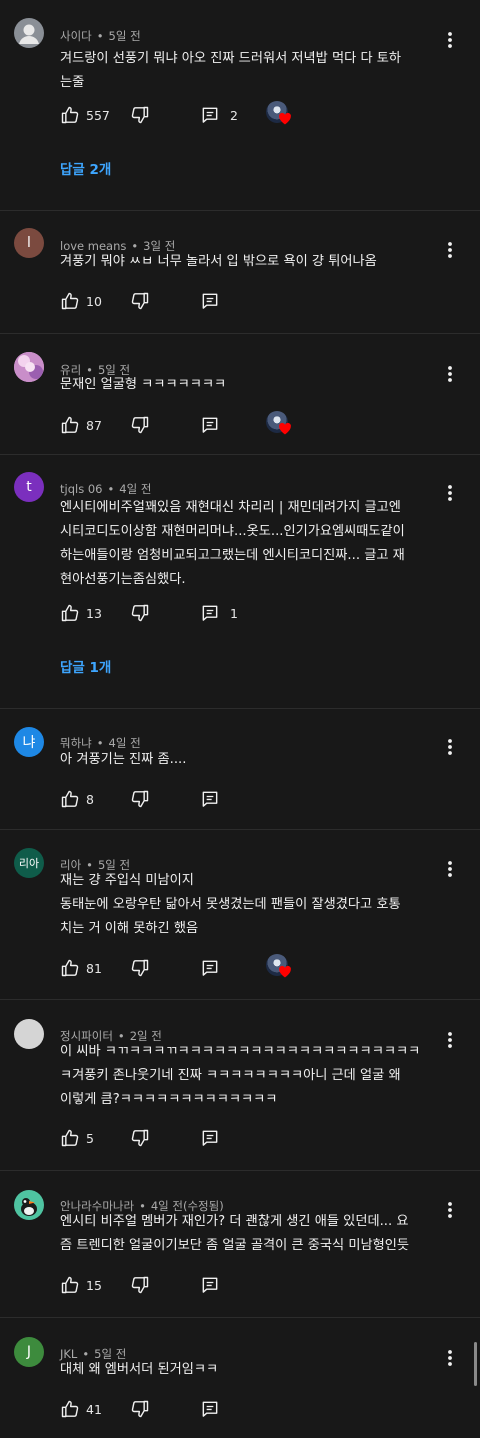 The image size is (480, 1438). I want to click on reply-count: 2, so click(234, 115).